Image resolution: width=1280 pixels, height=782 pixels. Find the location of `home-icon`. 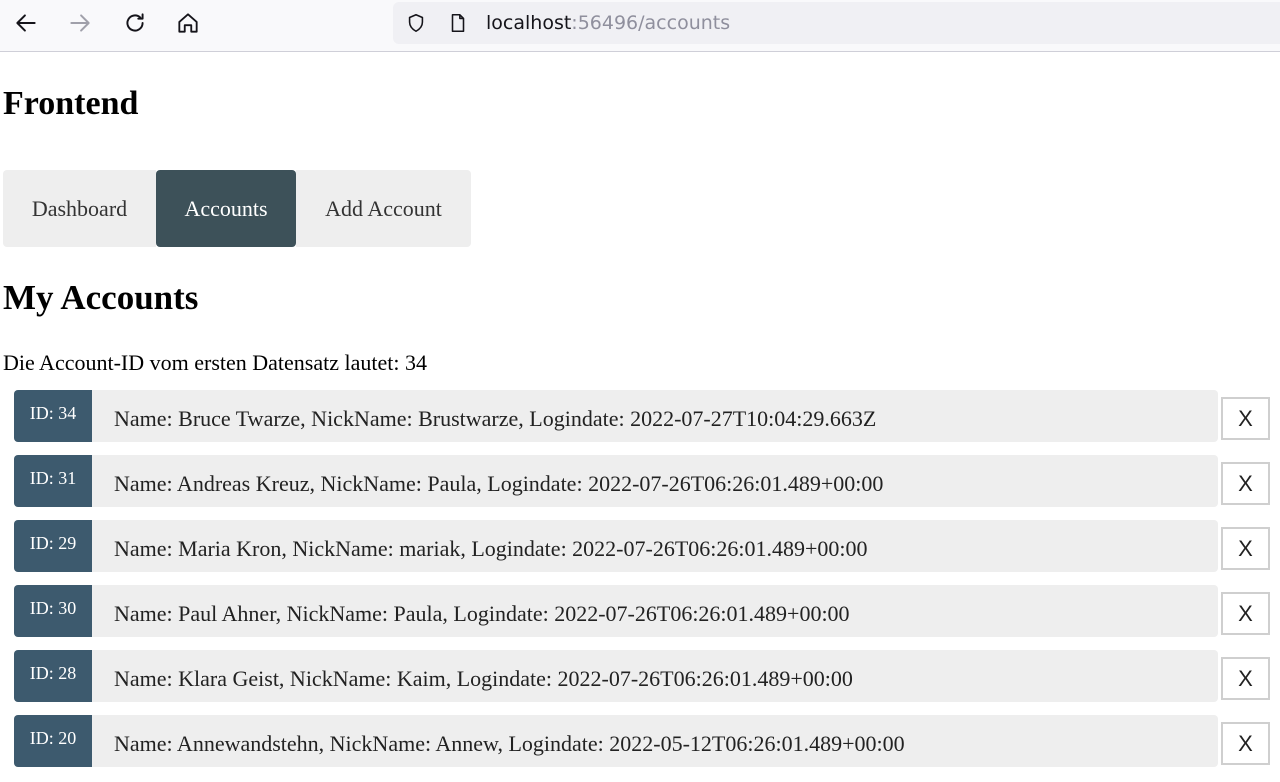

home-icon is located at coordinates (188, 23).